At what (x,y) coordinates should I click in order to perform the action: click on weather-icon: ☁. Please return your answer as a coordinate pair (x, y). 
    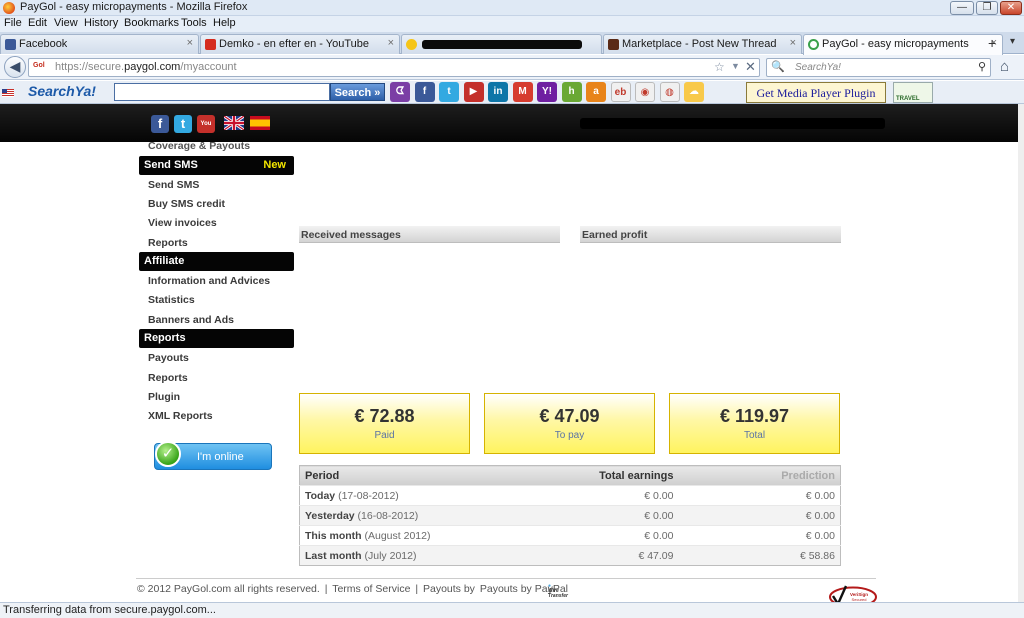
    Looking at the image, I should click on (694, 92).